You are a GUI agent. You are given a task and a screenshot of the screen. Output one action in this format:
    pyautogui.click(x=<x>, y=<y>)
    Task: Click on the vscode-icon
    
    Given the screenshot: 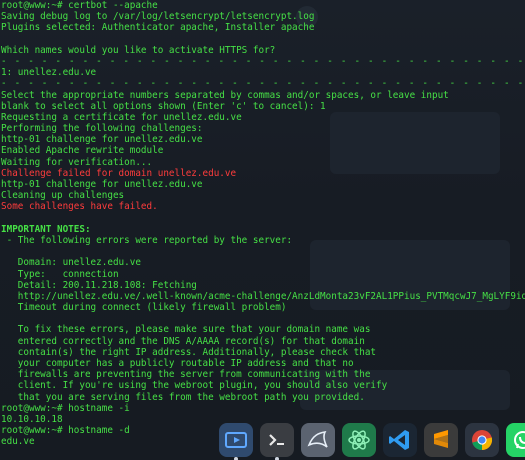 What is the action you would take?
    pyautogui.click(x=400, y=440)
    